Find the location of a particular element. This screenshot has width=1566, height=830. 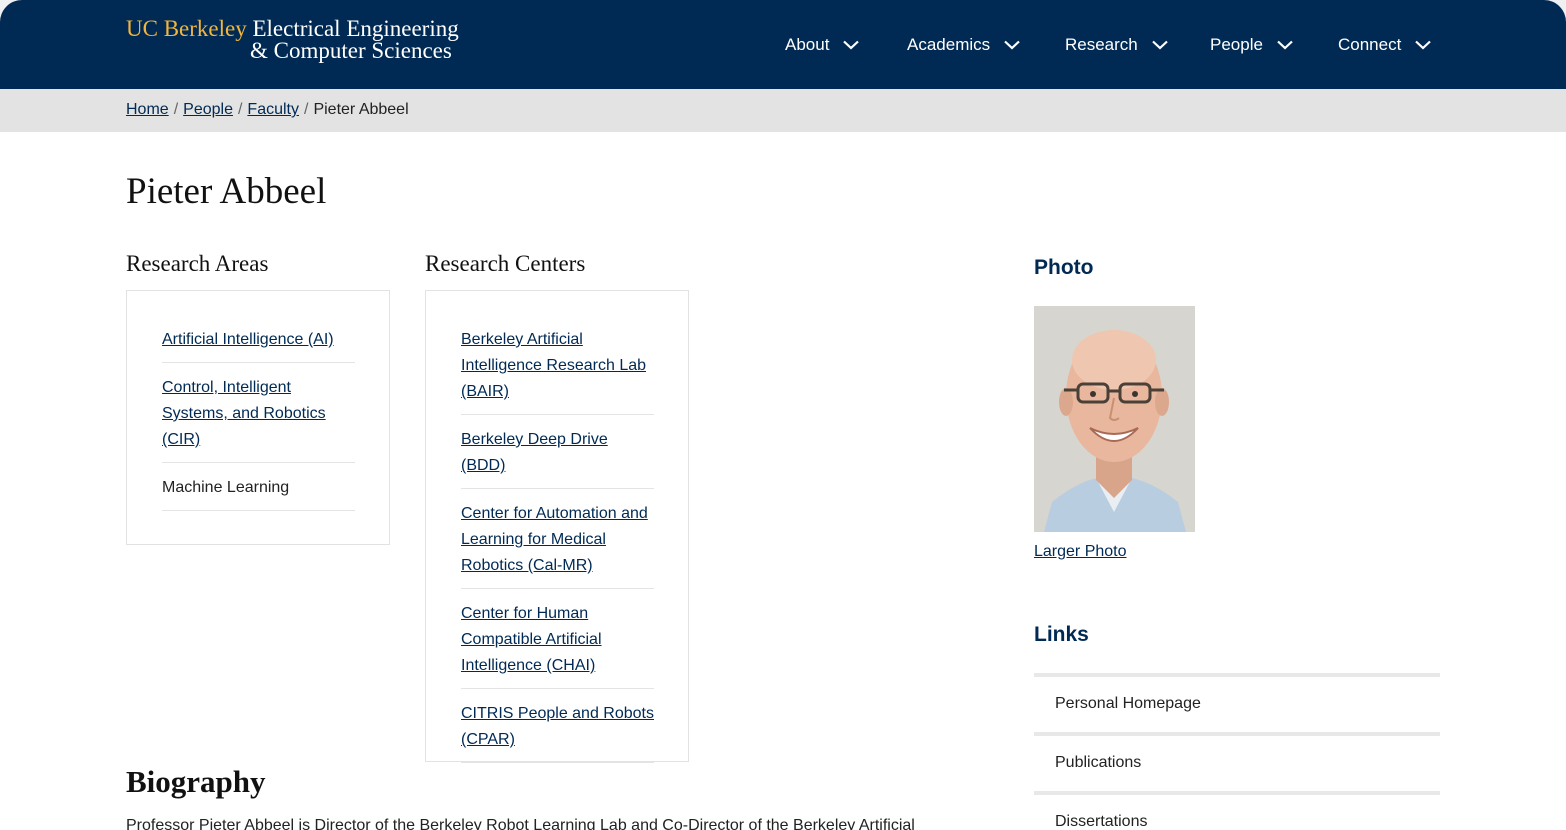

breadcrumb-bar: Home / People / Faculty / Pieter Abbeel is located at coordinates (783, 110).